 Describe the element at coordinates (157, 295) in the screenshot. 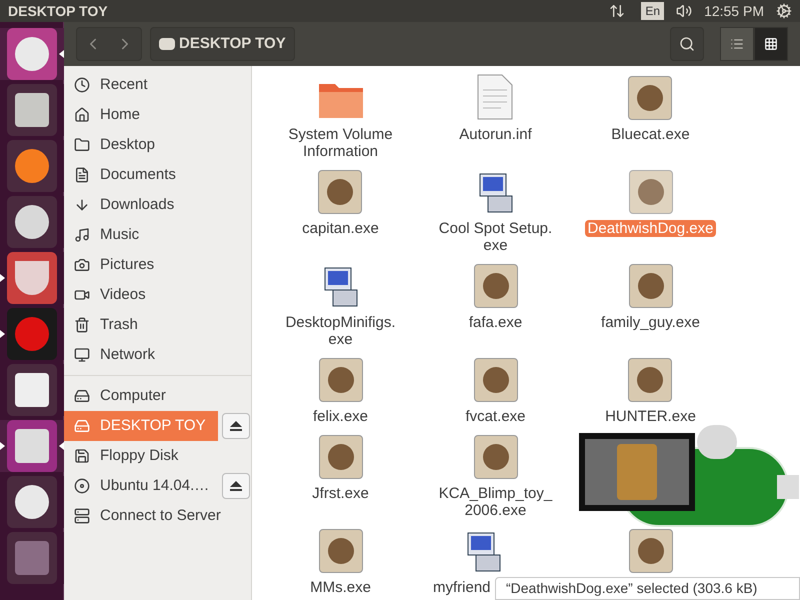

I see `sidebar-item: Videos` at that location.